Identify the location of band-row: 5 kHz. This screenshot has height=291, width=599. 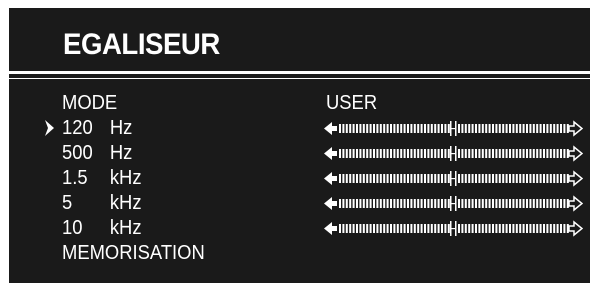
(299, 203).